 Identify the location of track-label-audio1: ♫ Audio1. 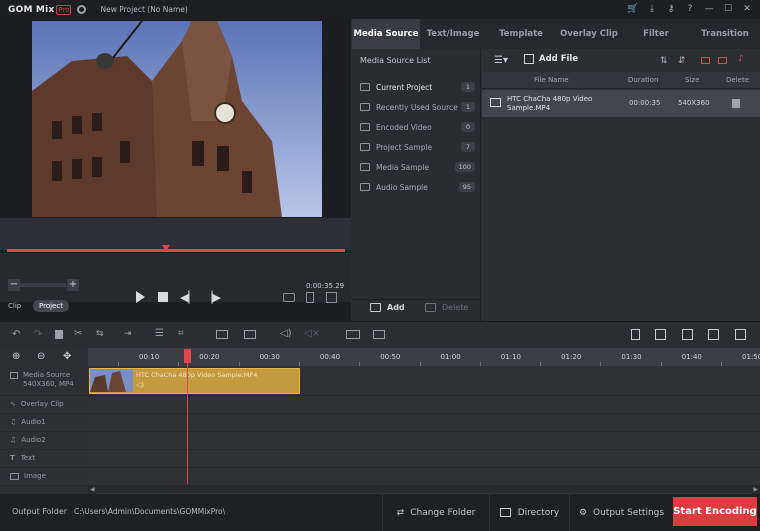
(28, 422).